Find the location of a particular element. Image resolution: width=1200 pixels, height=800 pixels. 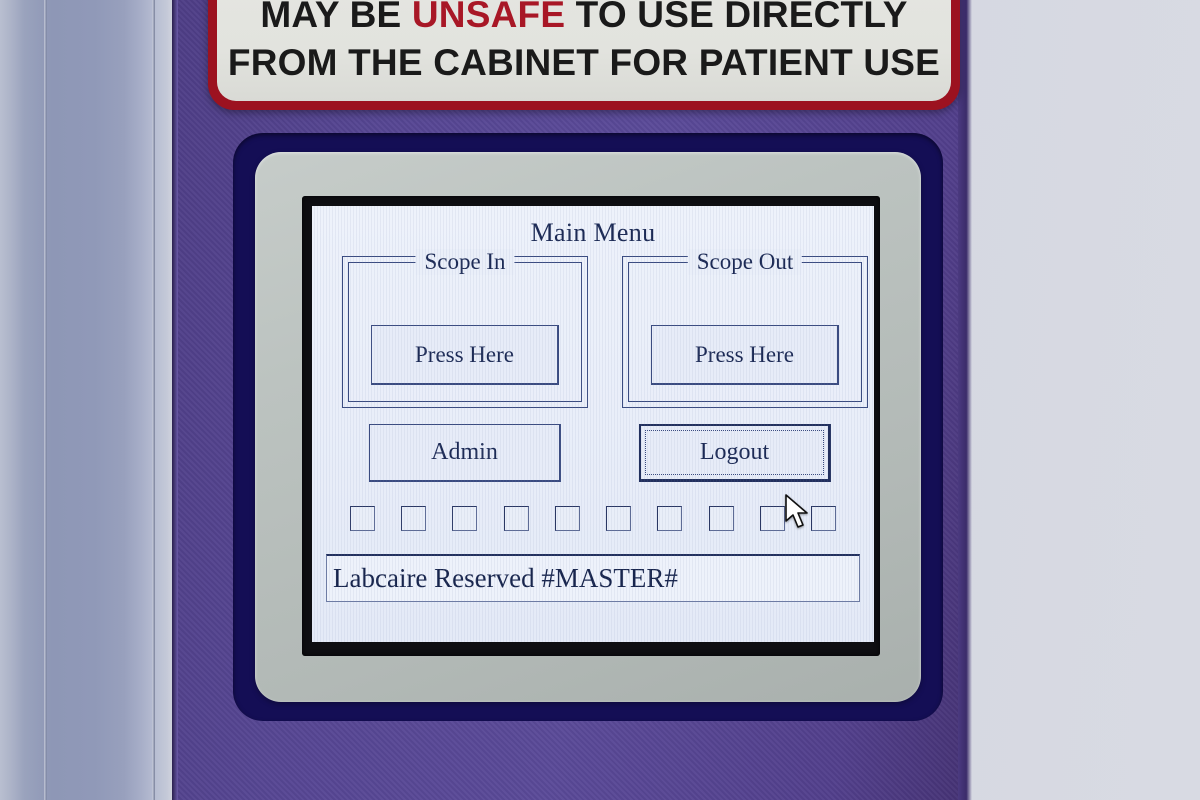

warning-keyword-unsafe: UNSAFE is located at coordinates (488, 17).